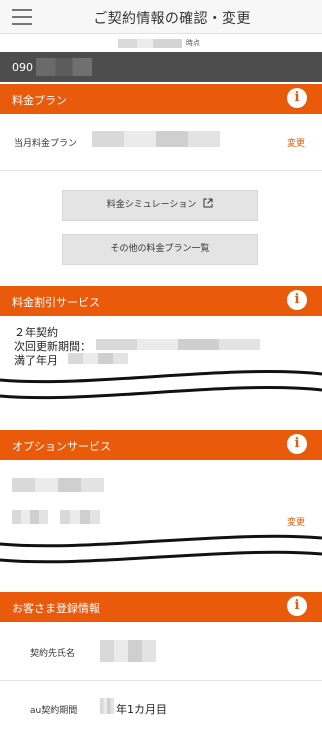 This screenshot has width=322, height=730. What do you see at coordinates (193, 43) in the screenshot?
I see `timestamp-suffix: 時点` at bounding box center [193, 43].